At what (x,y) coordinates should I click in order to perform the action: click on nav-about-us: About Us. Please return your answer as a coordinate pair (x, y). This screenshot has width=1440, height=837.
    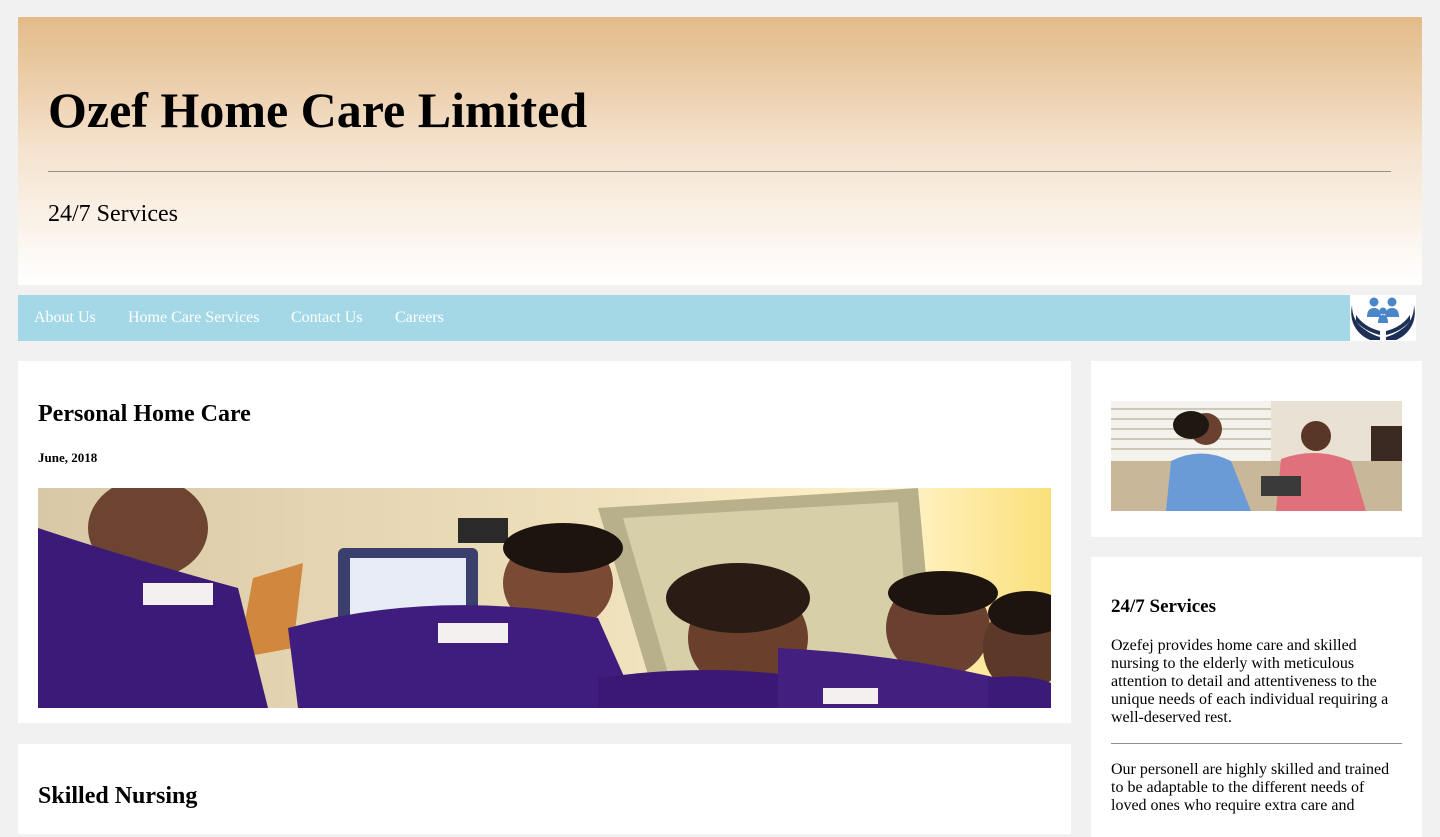
    Looking at the image, I should click on (65, 318).